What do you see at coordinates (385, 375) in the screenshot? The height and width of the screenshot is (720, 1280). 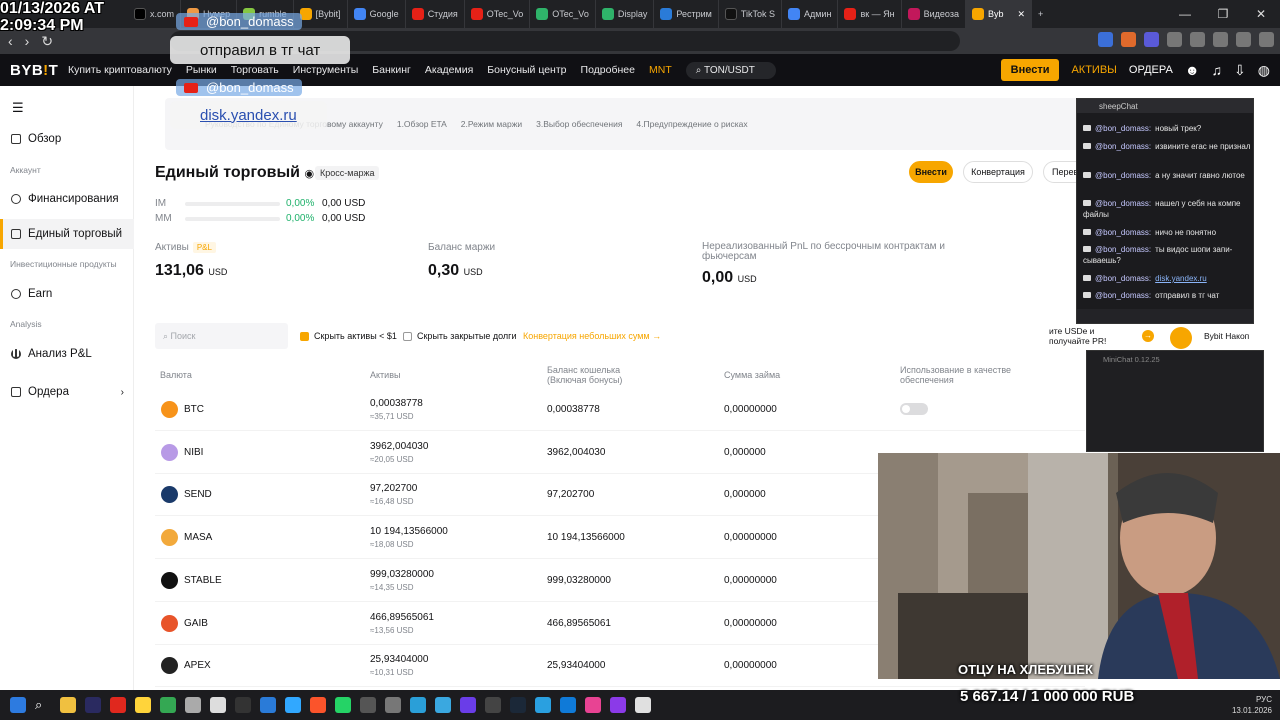 I see `col-assets: Активы` at bounding box center [385, 375].